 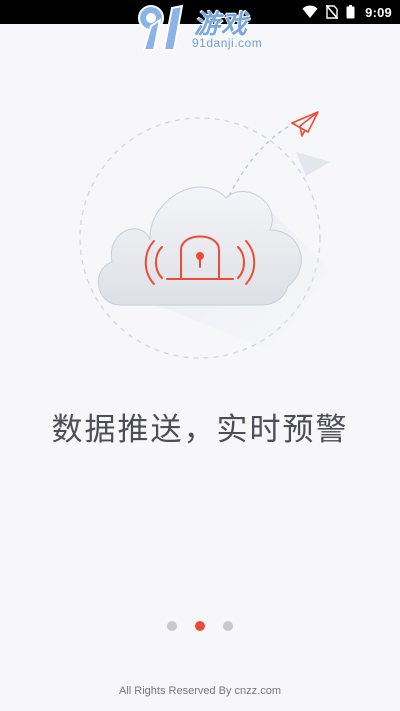 I want to click on watermark-logo: 游戏 91danji.com, so click(x=204, y=31).